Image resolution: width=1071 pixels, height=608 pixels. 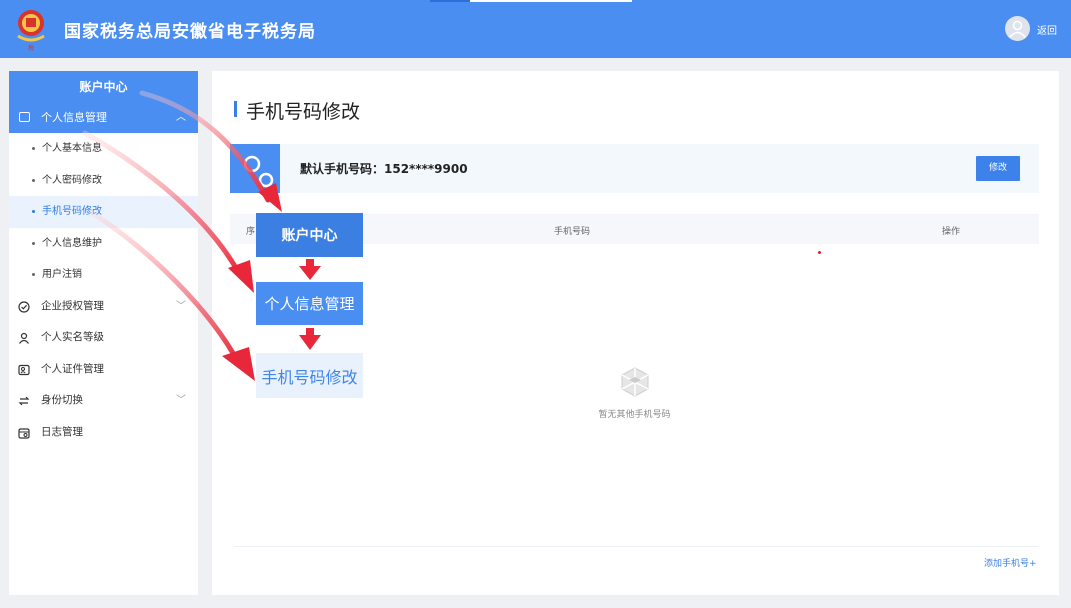 I want to click on title-accent-bar, so click(x=235, y=109).